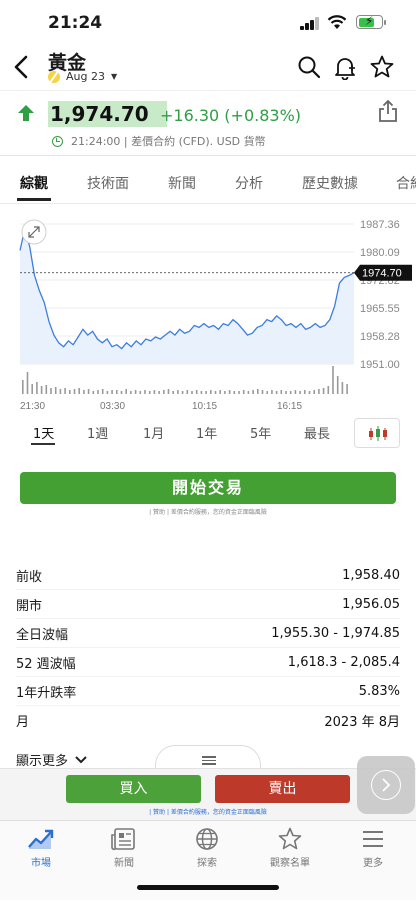 Image resolution: width=416 pixels, height=900 pixels. I want to click on order-bar: 買入 賣出 | 贊助 | 差價合約服務，您的資金正面臨風險, so click(208, 794).